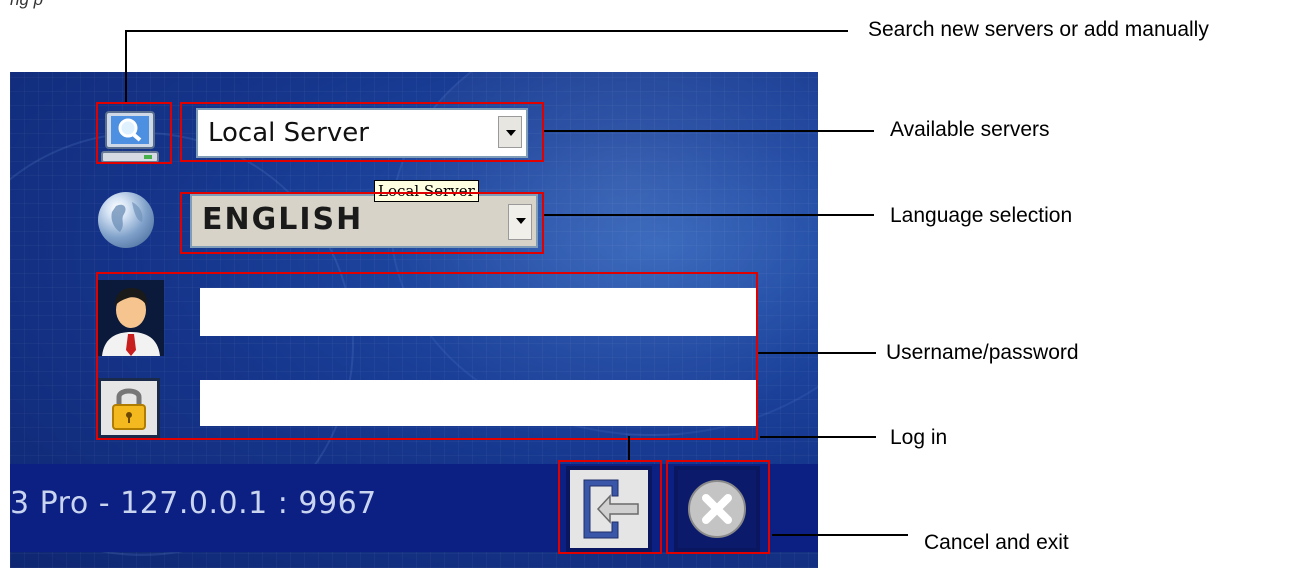  What do you see at coordinates (709, 215) in the screenshot?
I see `callout-line-language` at bounding box center [709, 215].